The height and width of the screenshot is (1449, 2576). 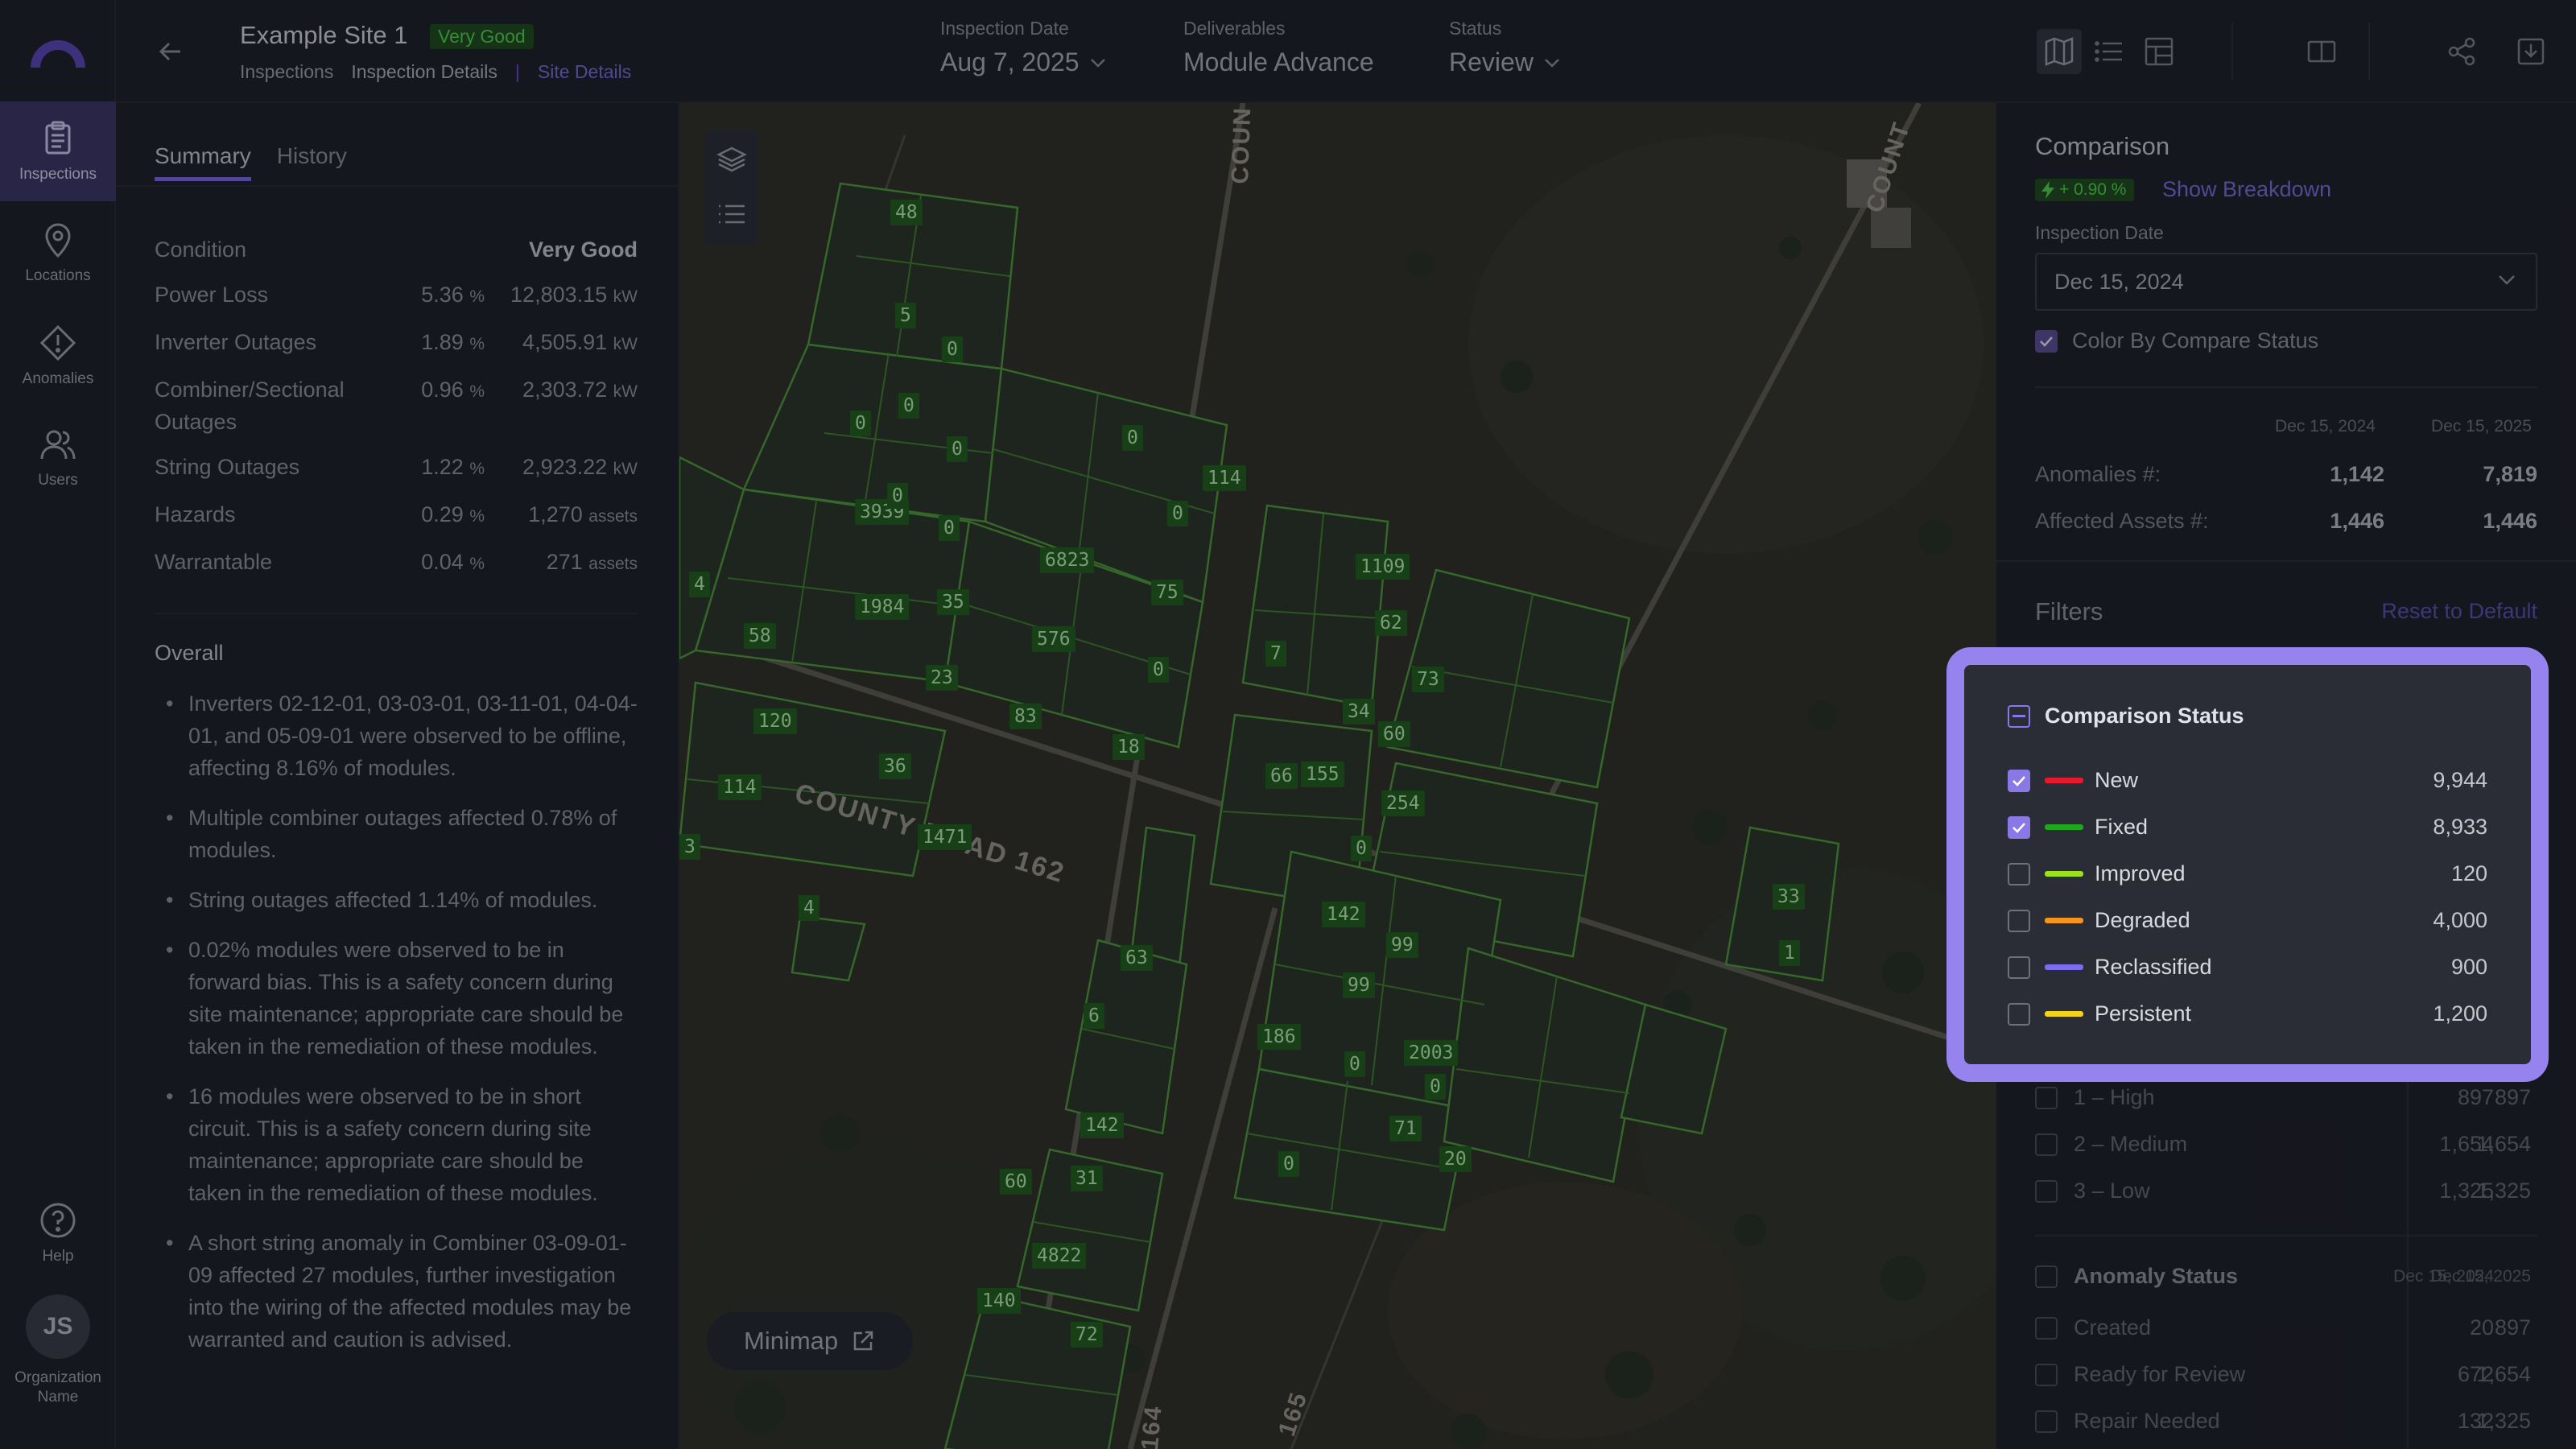 What do you see at coordinates (1455, 1159) in the screenshot?
I see `block-label: 20` at bounding box center [1455, 1159].